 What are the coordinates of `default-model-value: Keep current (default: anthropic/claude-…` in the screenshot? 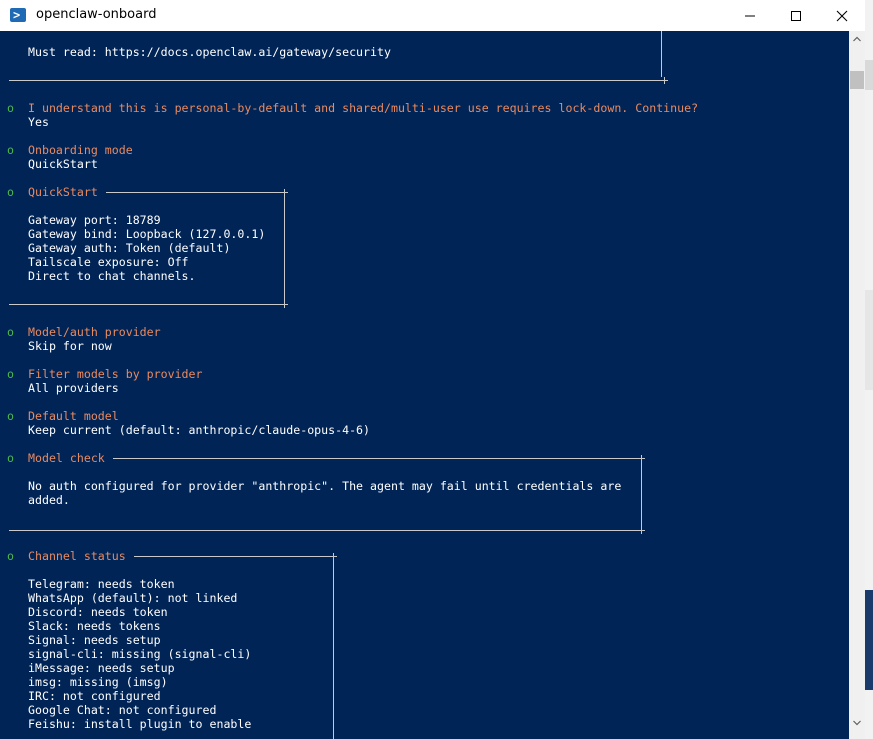 It's located at (199, 430).